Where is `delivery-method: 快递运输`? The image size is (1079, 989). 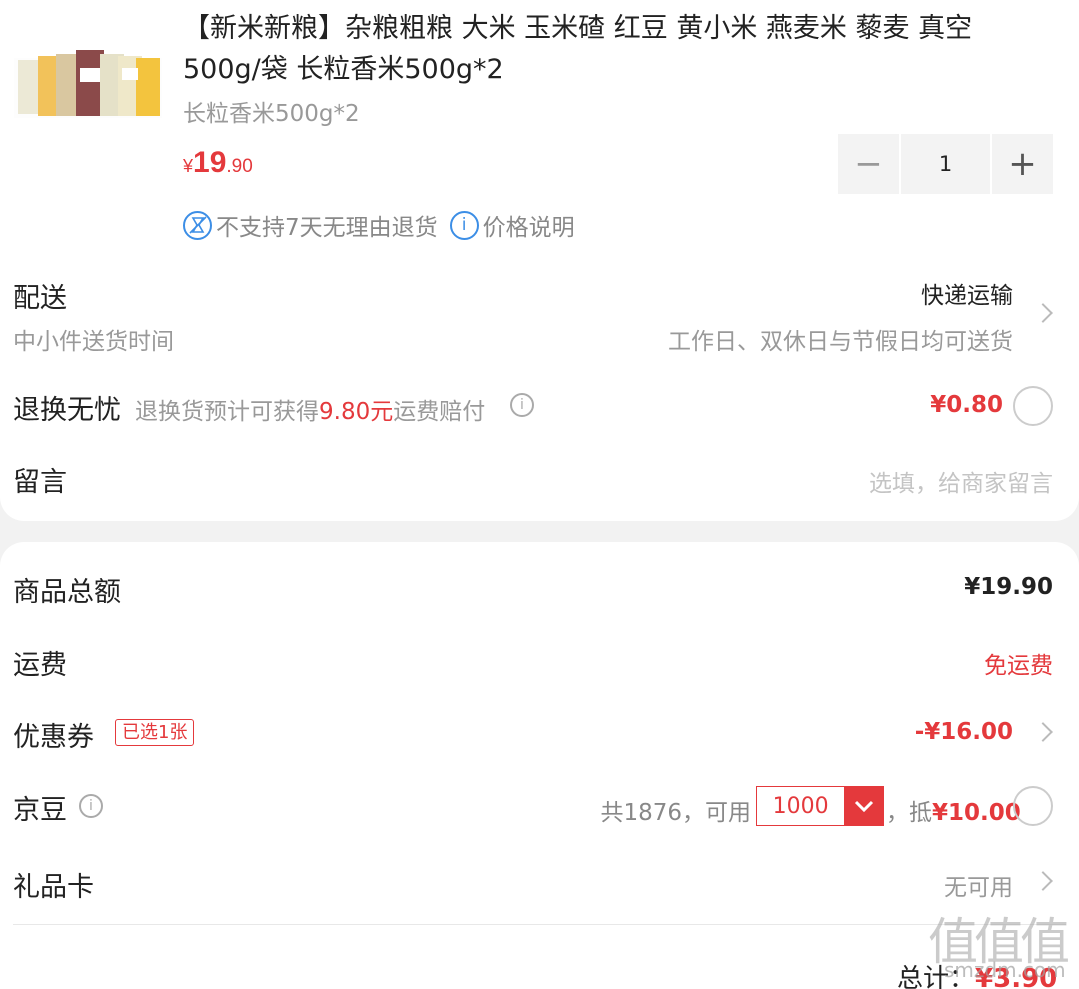 delivery-method: 快递运输 is located at coordinates (967, 293).